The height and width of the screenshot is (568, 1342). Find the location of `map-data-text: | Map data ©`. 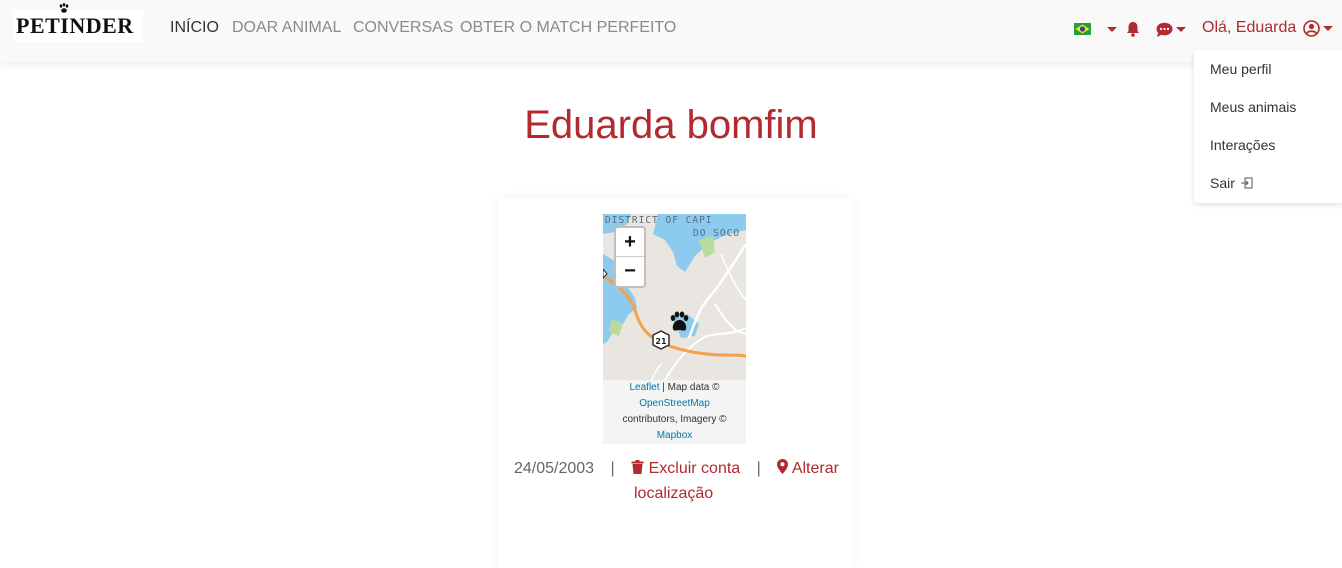

map-data-text: | Map data © is located at coordinates (689, 387).